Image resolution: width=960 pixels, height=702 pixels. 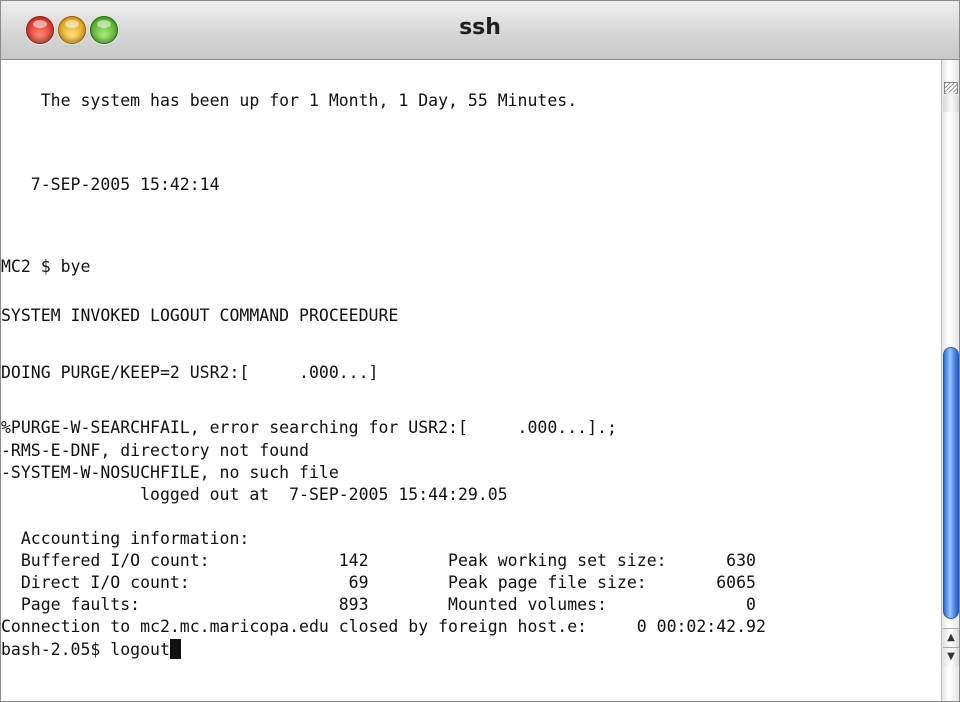 I want to click on terminal-line: MC2 $ bye, so click(x=46, y=266).